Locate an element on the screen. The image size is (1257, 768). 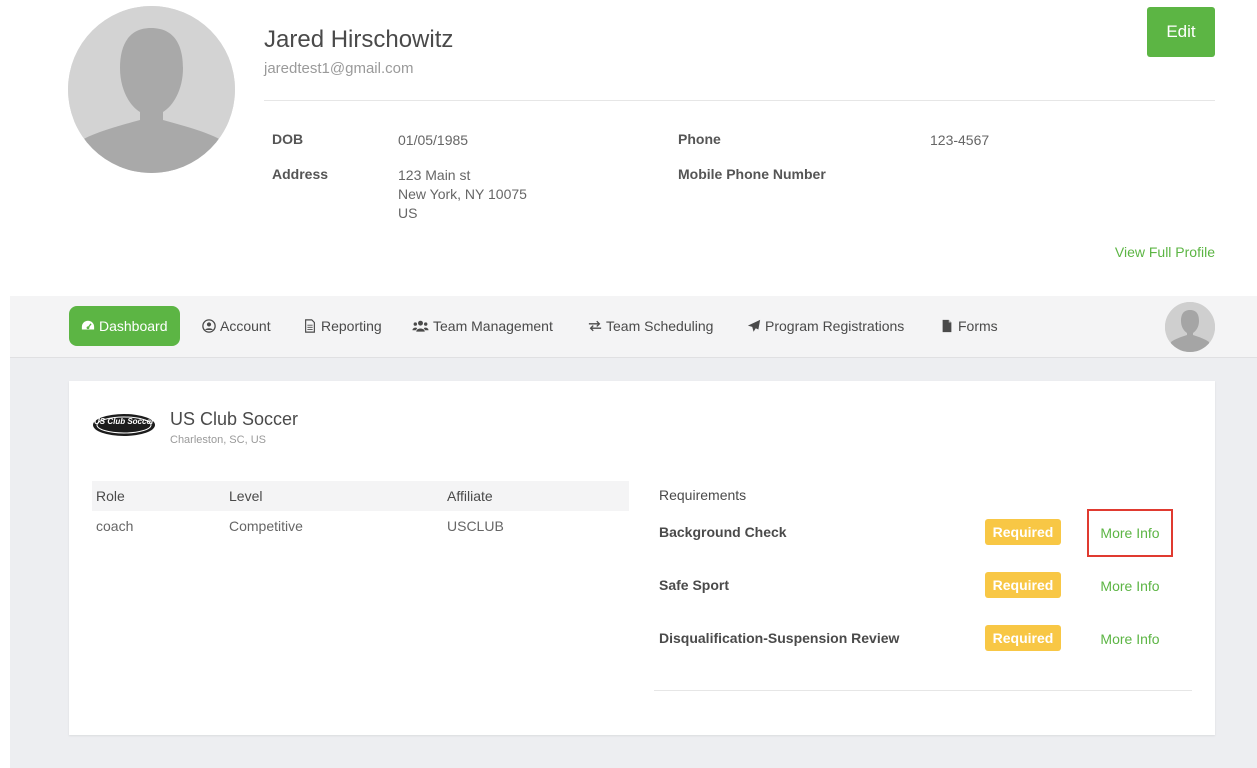
users-icon is located at coordinates (420, 326).